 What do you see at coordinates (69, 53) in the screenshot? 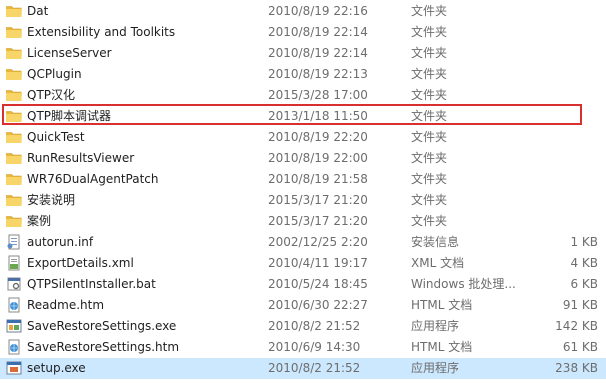
I see `file-name: LicenseServer` at bounding box center [69, 53].